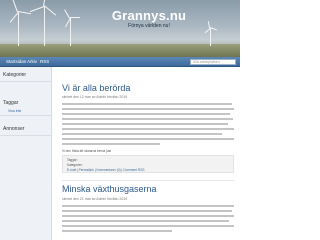 The width and height of the screenshot is (320, 240). Describe the element at coordinates (26, 153) in the screenshot. I see `sidebar: Kategorier Taggar Visa inte Annonser` at that location.